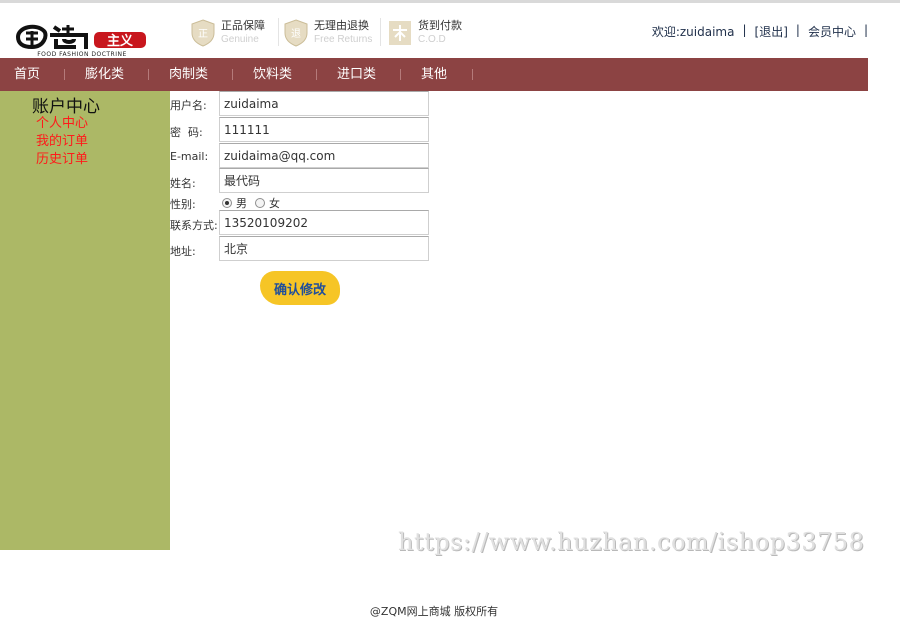  Describe the element at coordinates (120, 41) in the screenshot. I see `svg-text: 主义` at that location.